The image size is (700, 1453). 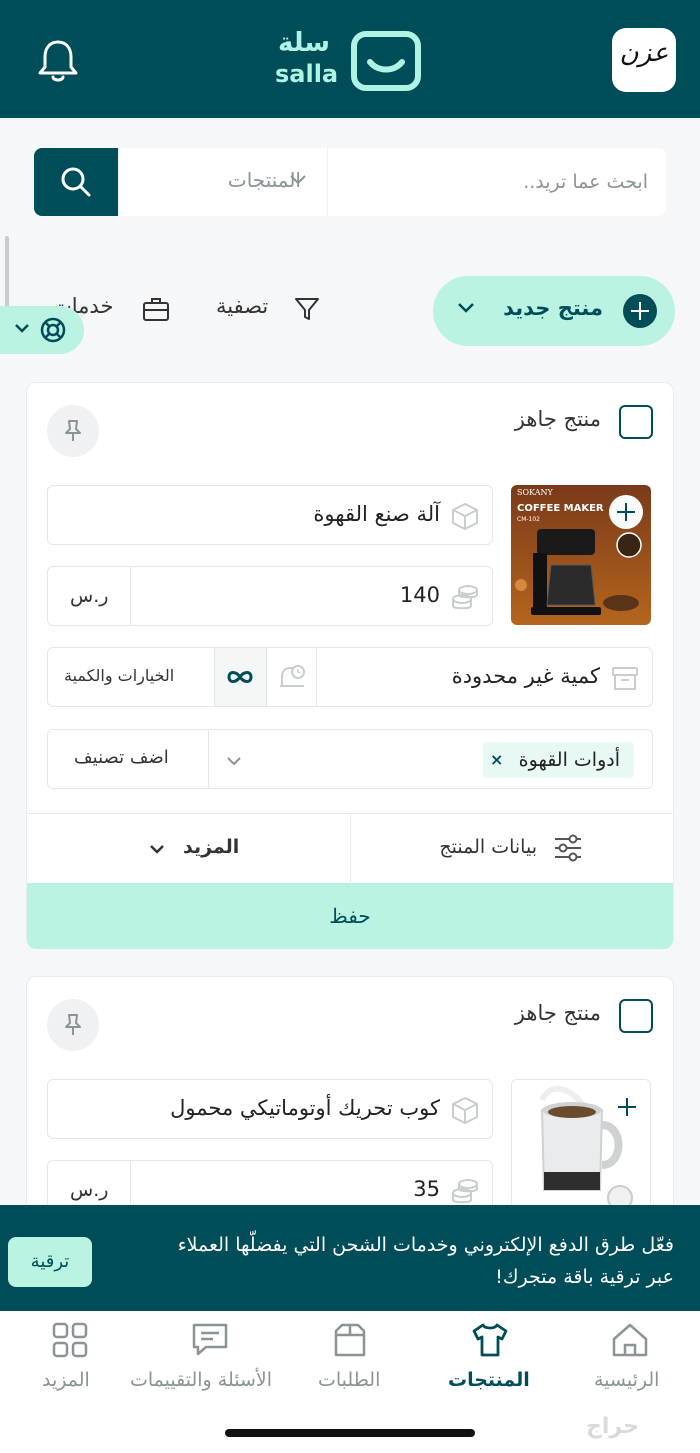 I want to click on scroll-indicator, so click(x=7, y=276).